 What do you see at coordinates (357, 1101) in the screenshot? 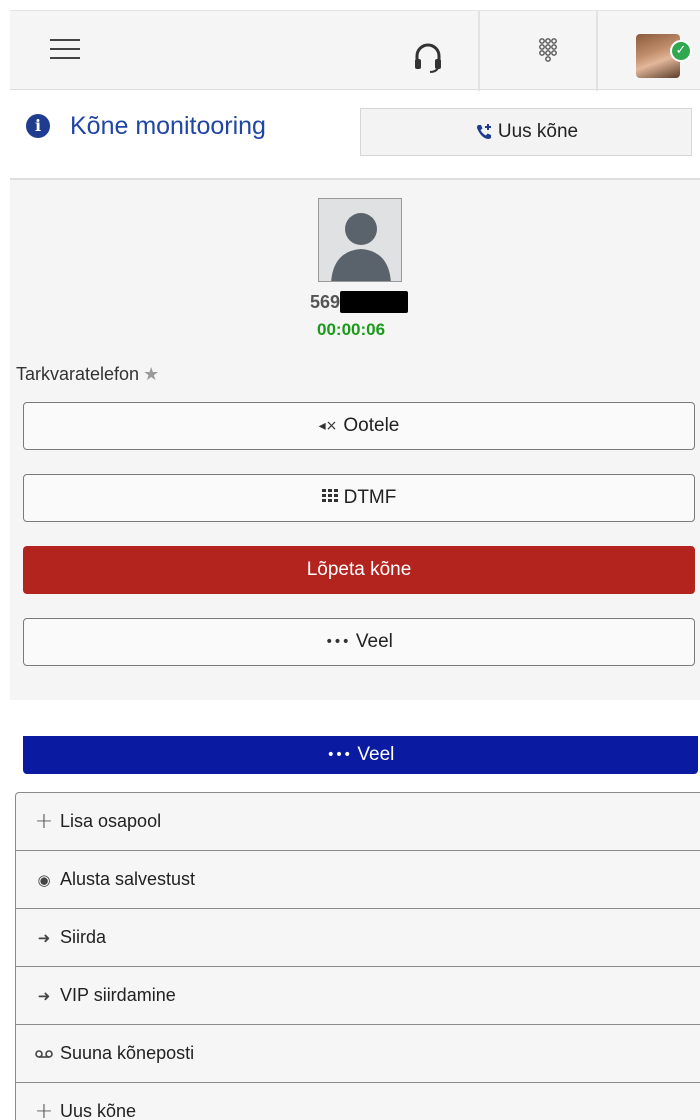
I see `menu-item-new-call: + Uus kõne` at bounding box center [357, 1101].